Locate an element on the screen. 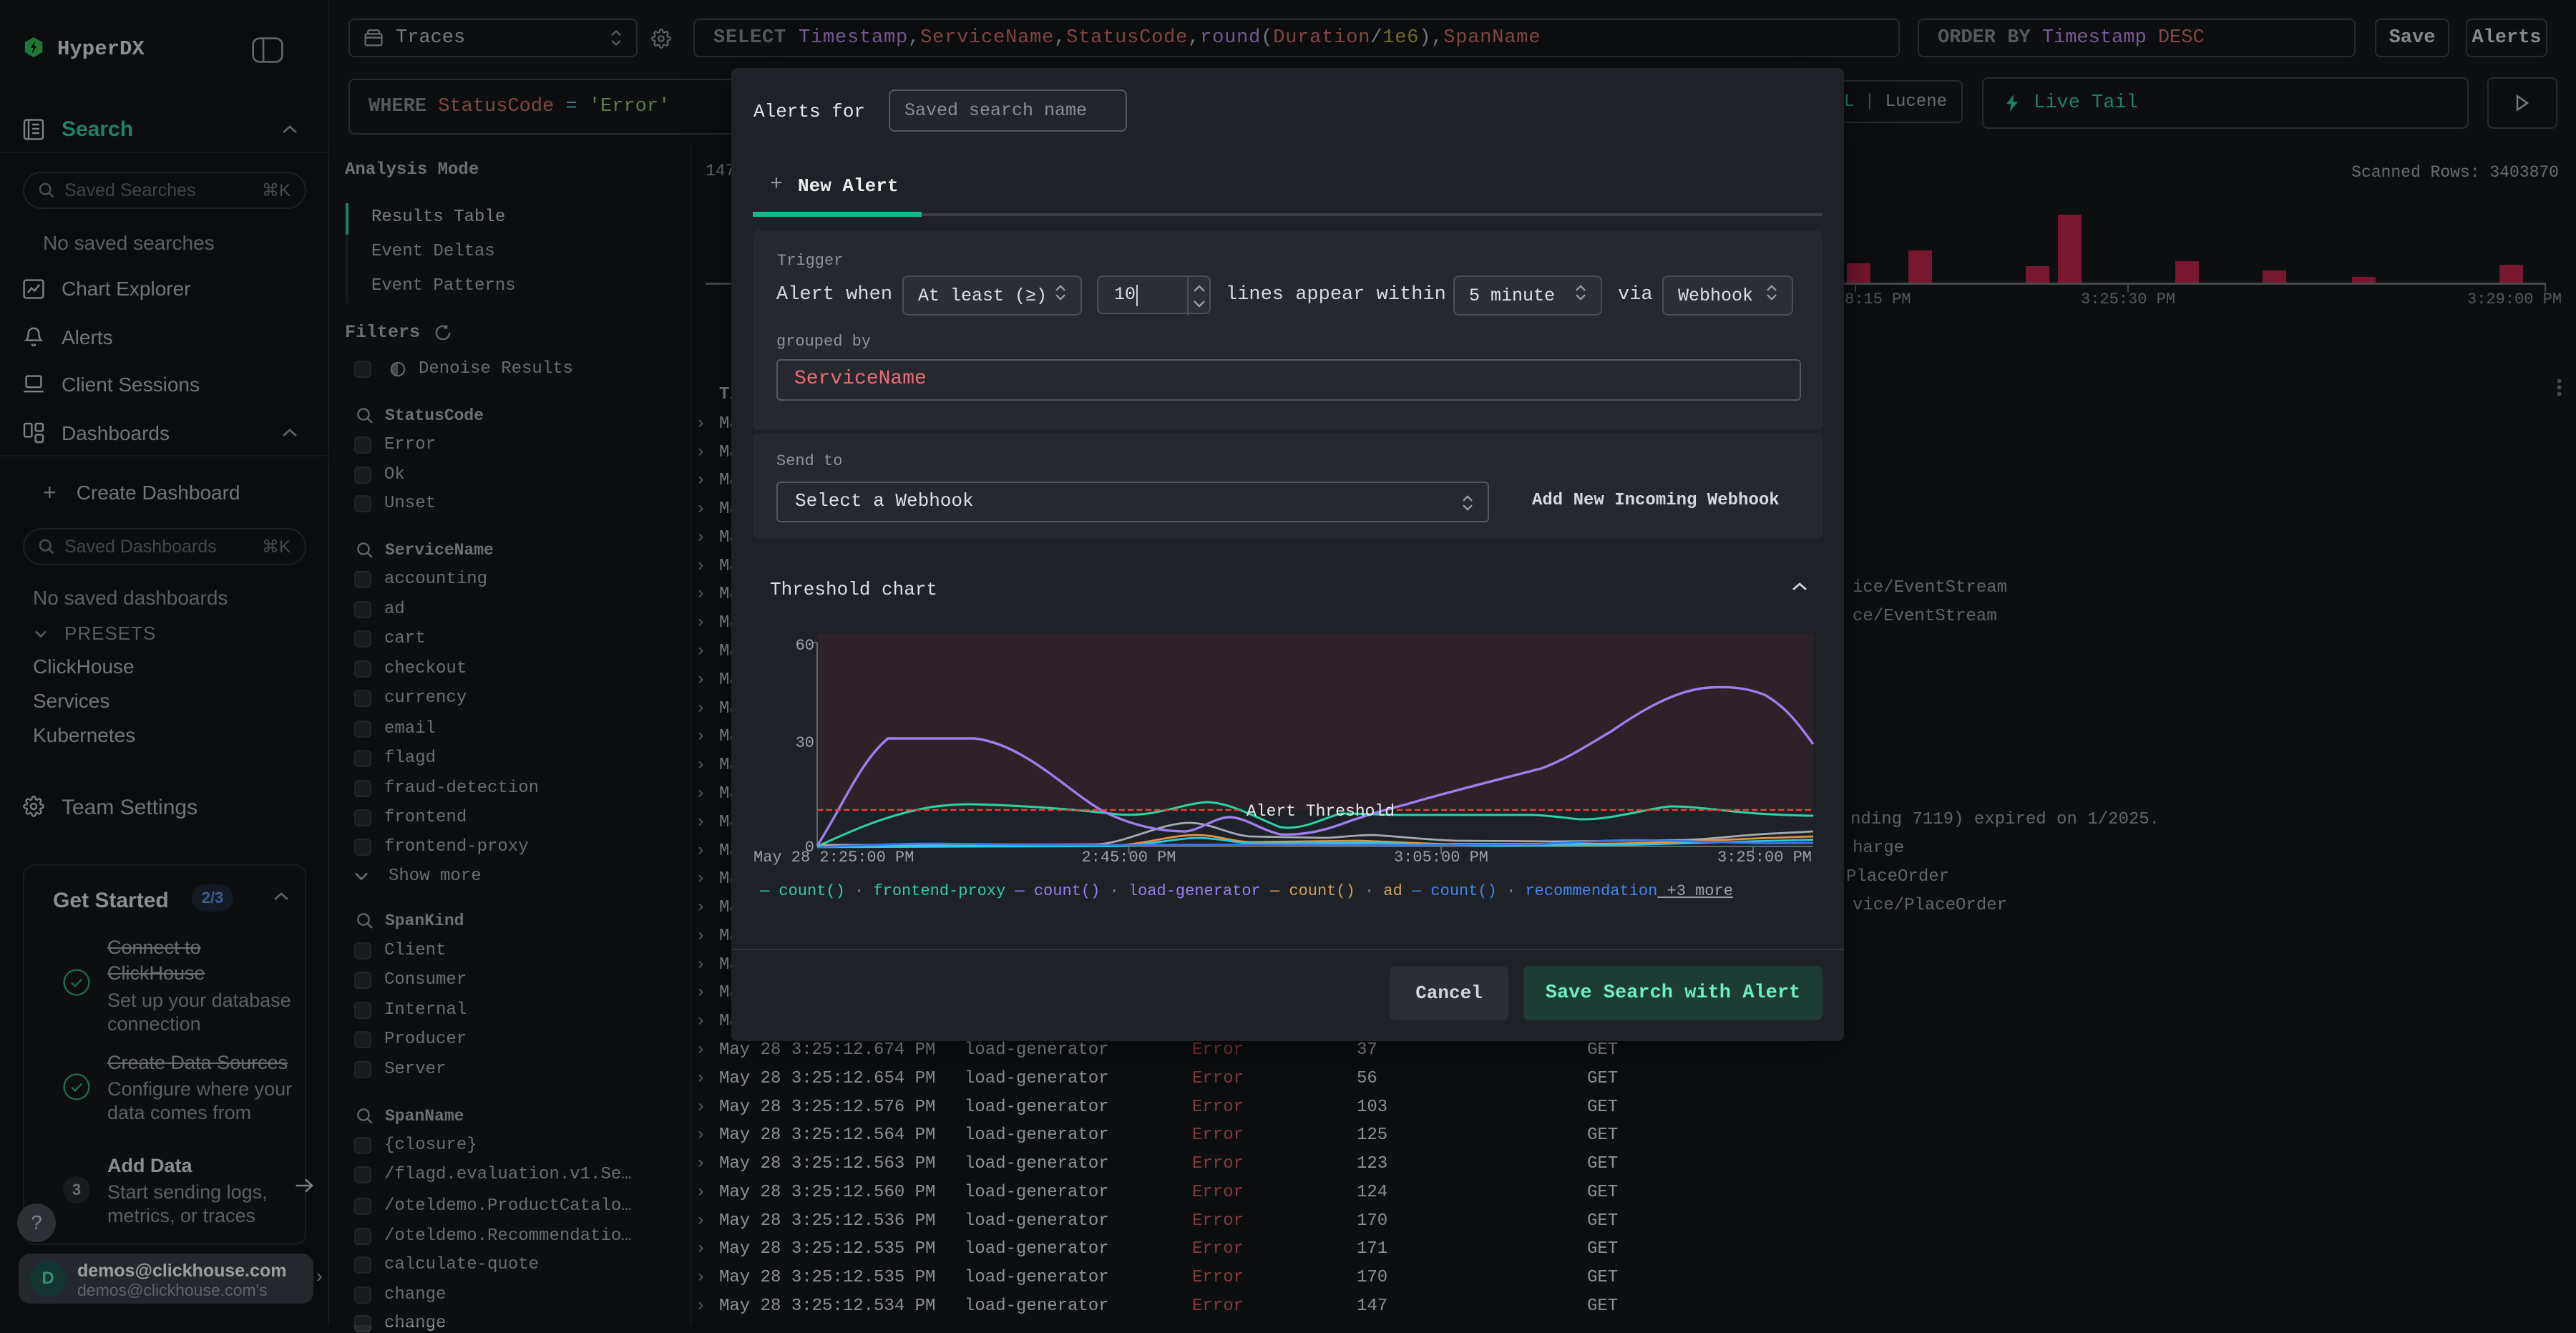 Image resolution: width=2576 pixels, height=1333 pixels. svg-text: May 28 2:25:00 PM is located at coordinates (833, 857).